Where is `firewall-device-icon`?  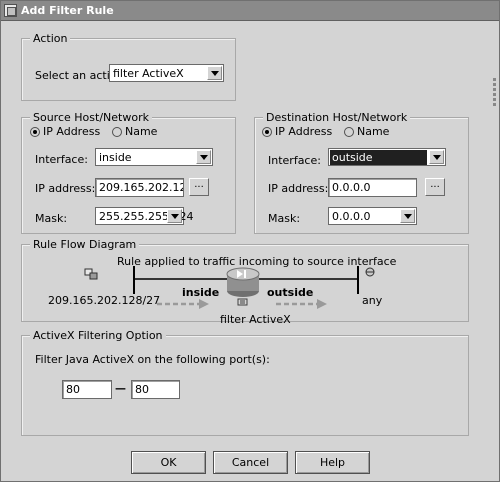 firewall-device-icon is located at coordinates (243, 282).